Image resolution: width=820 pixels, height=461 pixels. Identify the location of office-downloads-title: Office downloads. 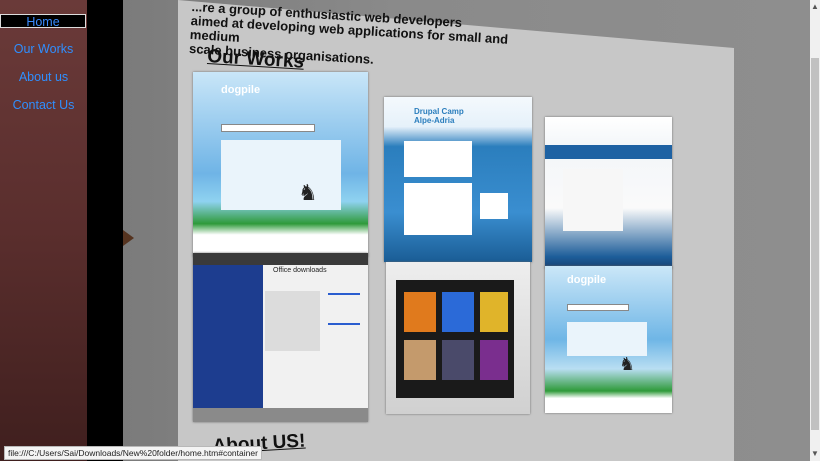
(300, 270).